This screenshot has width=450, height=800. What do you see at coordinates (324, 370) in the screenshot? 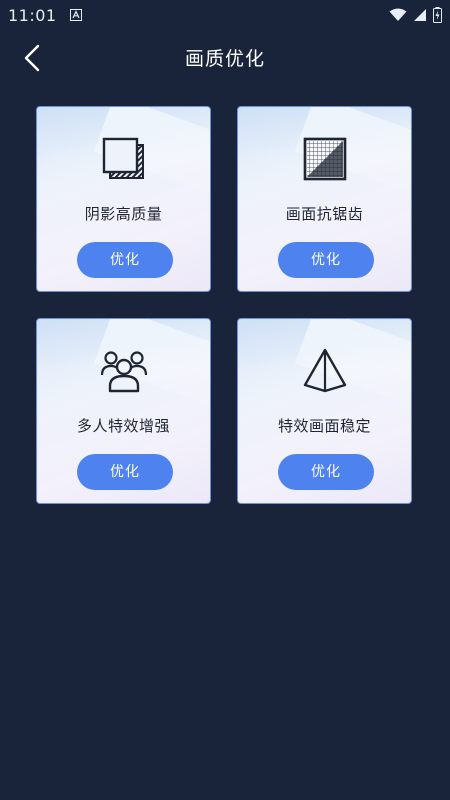
I see `pyramid-icon` at bounding box center [324, 370].